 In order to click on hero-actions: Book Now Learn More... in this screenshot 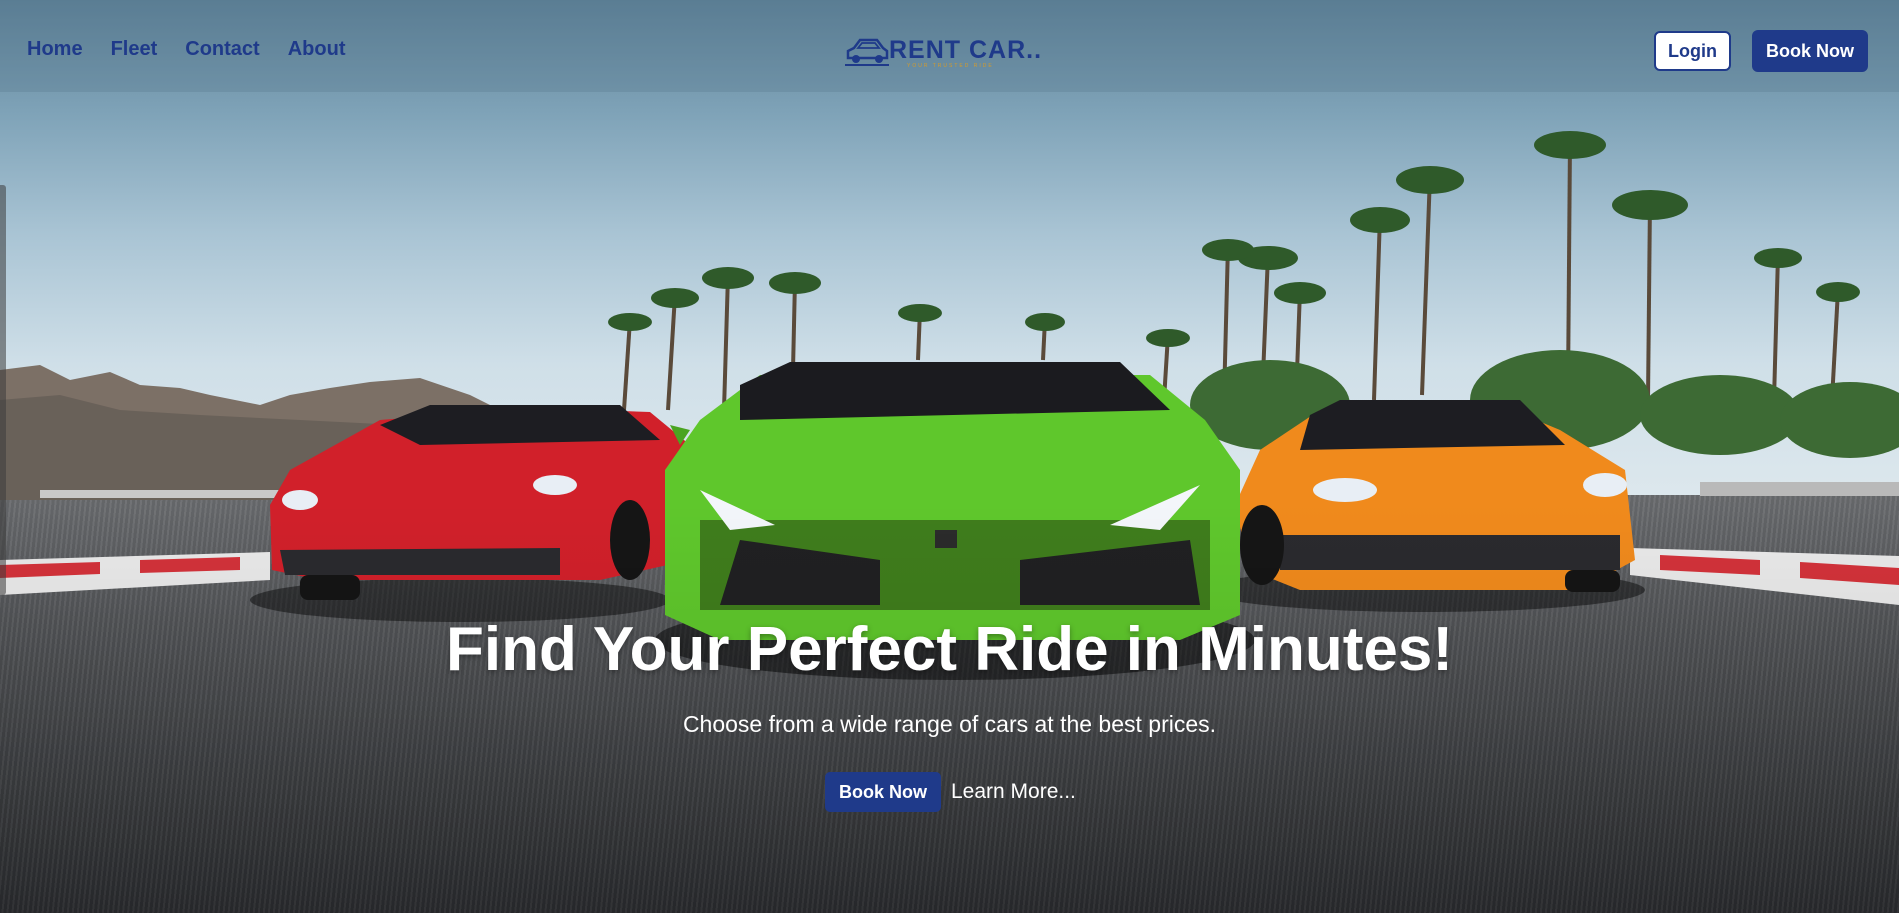, I will do `click(950, 792)`.